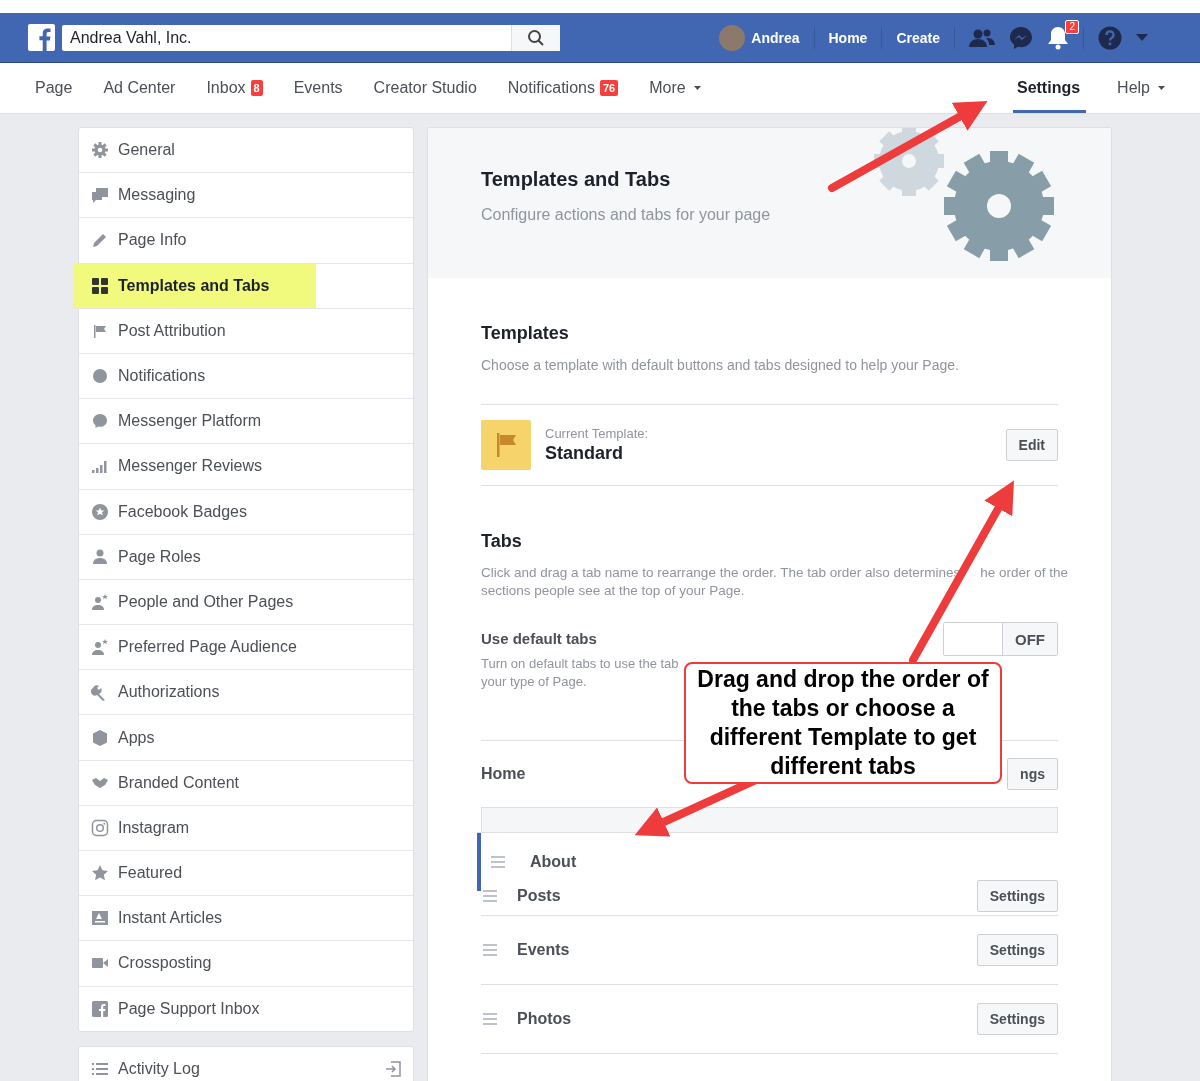 This screenshot has height=1081, width=1200. Describe the element at coordinates (100, 511) in the screenshot. I see `badge-icon` at that location.